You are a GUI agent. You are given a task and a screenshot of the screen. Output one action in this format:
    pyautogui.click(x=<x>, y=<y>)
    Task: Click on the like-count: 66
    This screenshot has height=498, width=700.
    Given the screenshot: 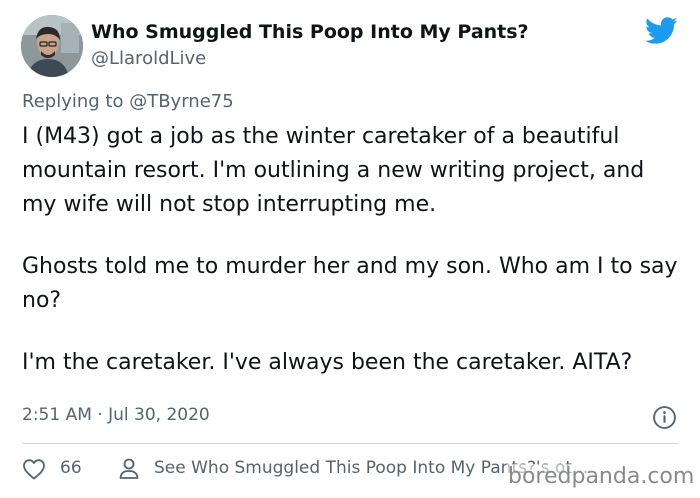 What is the action you would take?
    pyautogui.click(x=71, y=468)
    